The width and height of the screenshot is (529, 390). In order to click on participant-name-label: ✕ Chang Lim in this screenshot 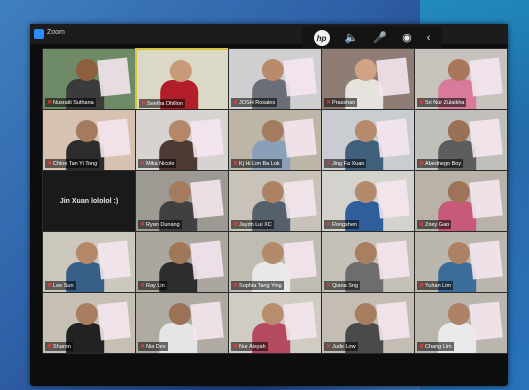, I will do `click(435, 346)`.